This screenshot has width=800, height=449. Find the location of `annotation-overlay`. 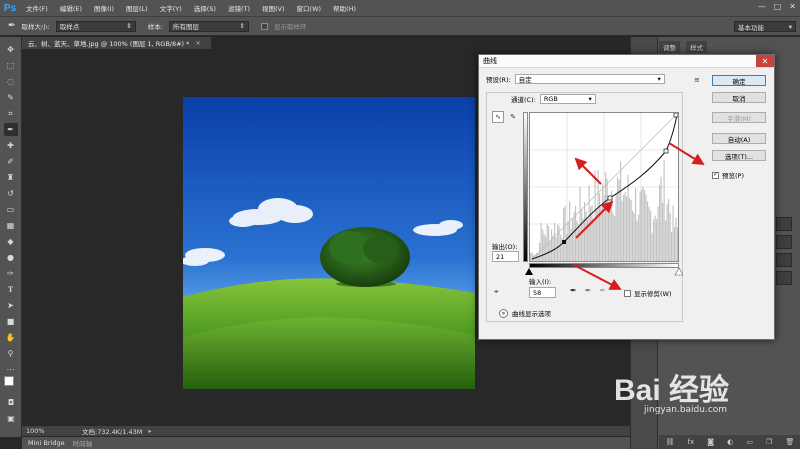

annotation-overlay is located at coordinates (639, 216).